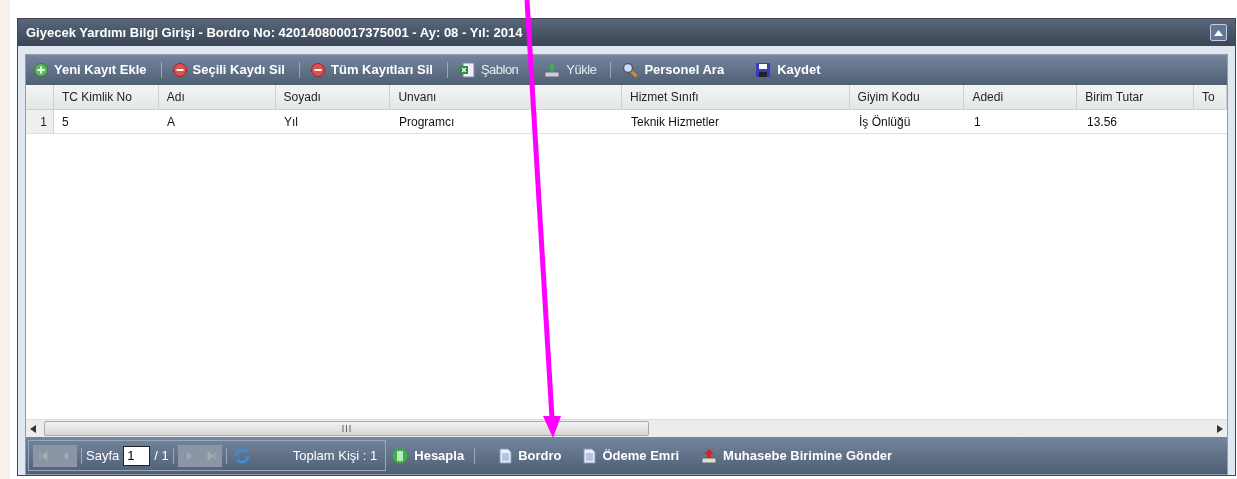 The width and height of the screenshot is (1237, 479). What do you see at coordinates (977, 122) in the screenshot?
I see `table-cell-text: 1` at bounding box center [977, 122].